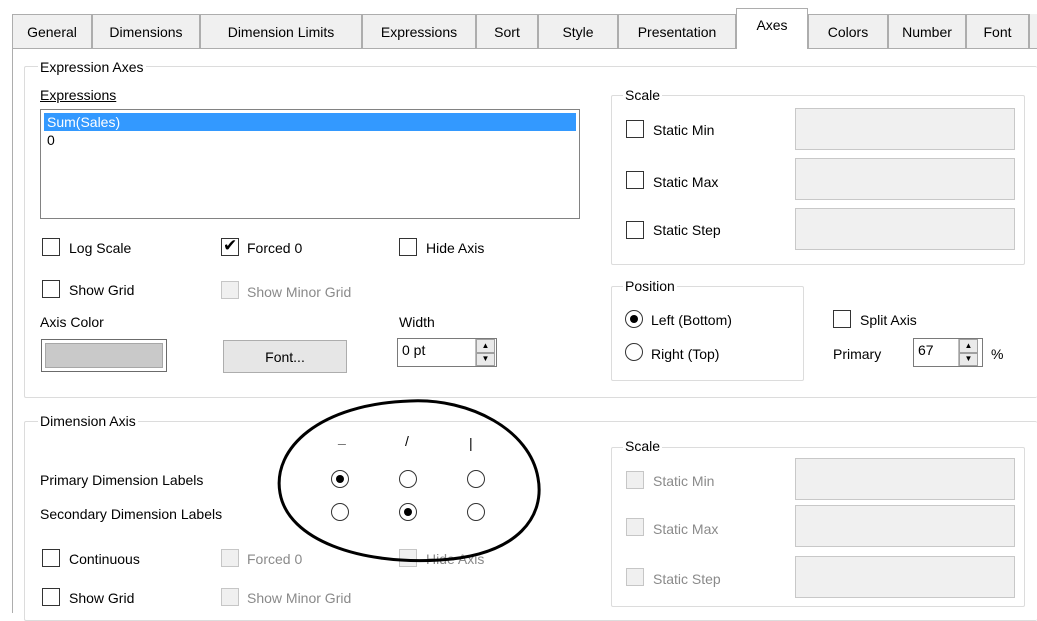  I want to click on tab-label: Axes, so click(772, 25).